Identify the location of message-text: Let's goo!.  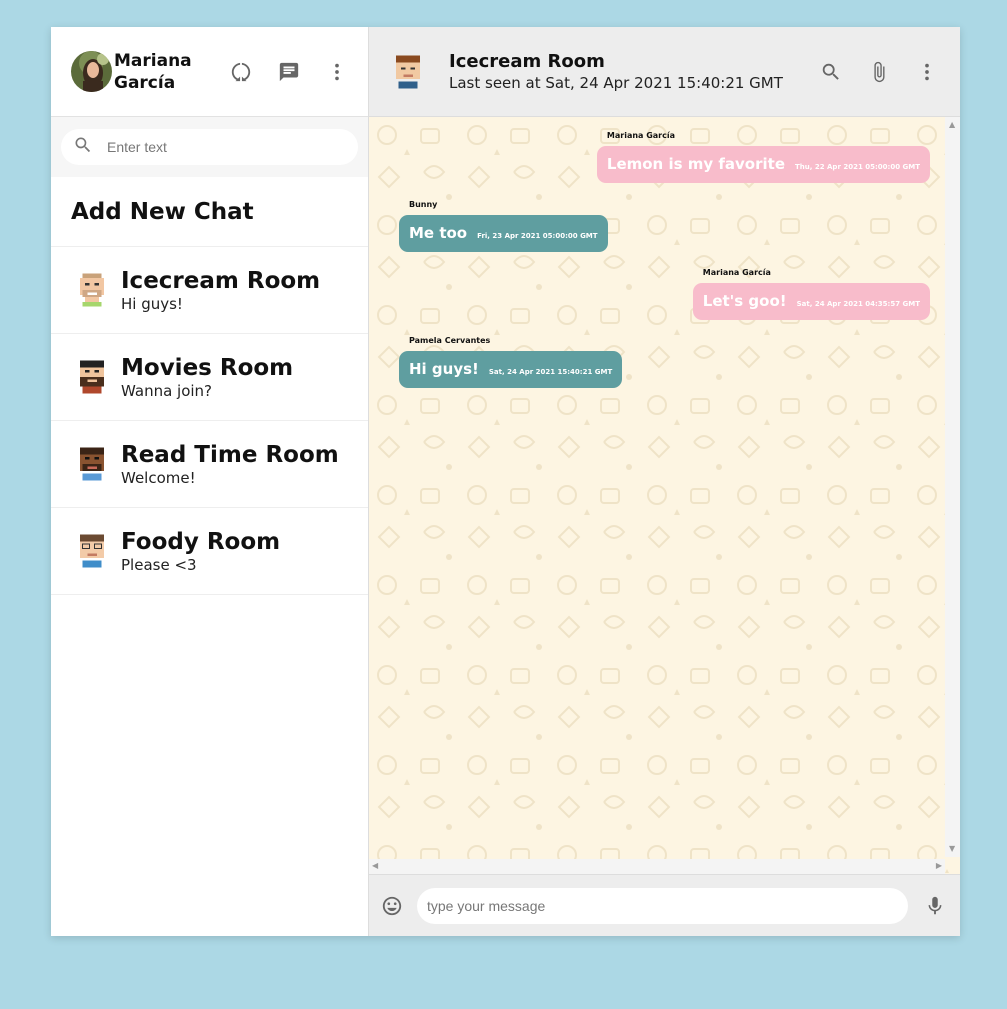
(744, 301).